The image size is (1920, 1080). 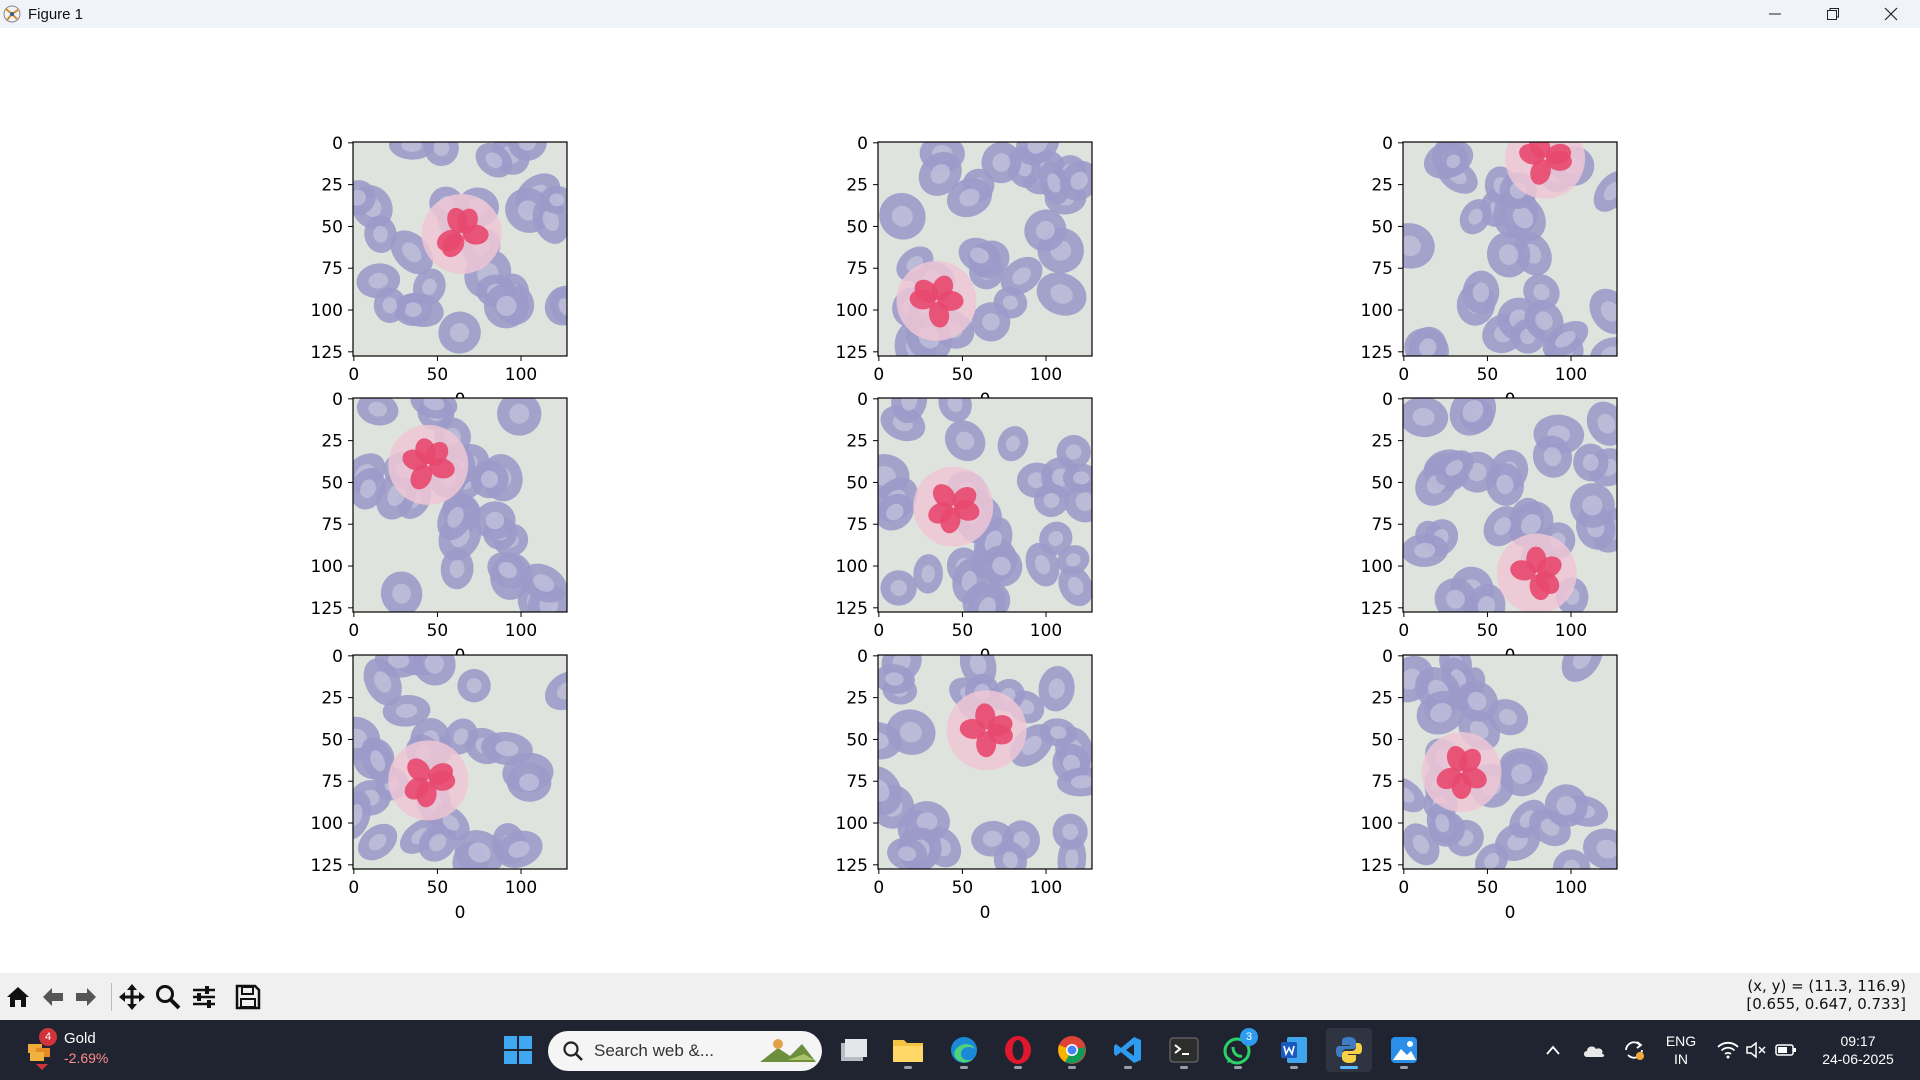 What do you see at coordinates (854, 1050) in the screenshot?
I see `taskbar-task-view` at bounding box center [854, 1050].